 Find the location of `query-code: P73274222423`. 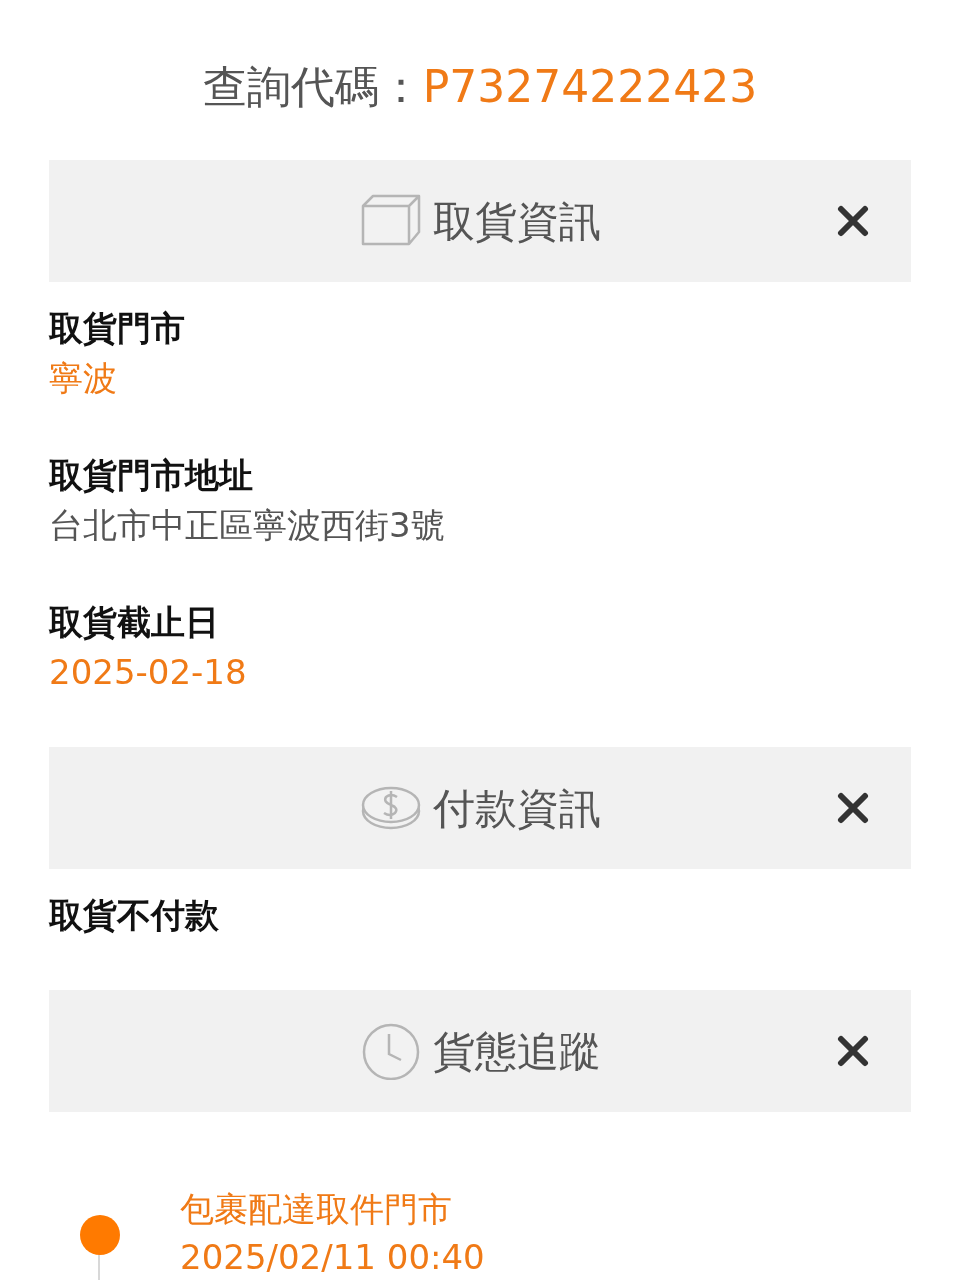

query-code: P73274222423 is located at coordinates (590, 87).